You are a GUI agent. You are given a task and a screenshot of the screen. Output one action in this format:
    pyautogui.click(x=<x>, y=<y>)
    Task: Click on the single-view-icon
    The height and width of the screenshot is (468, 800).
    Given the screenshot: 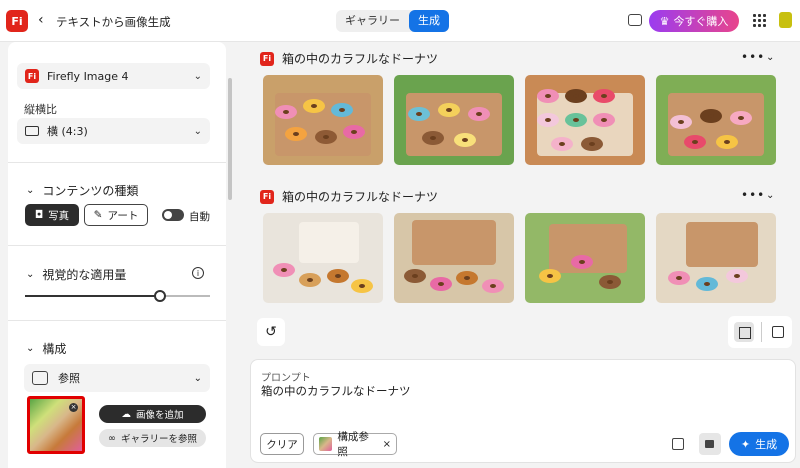 What is the action you would take?
    pyautogui.click(x=778, y=332)
    